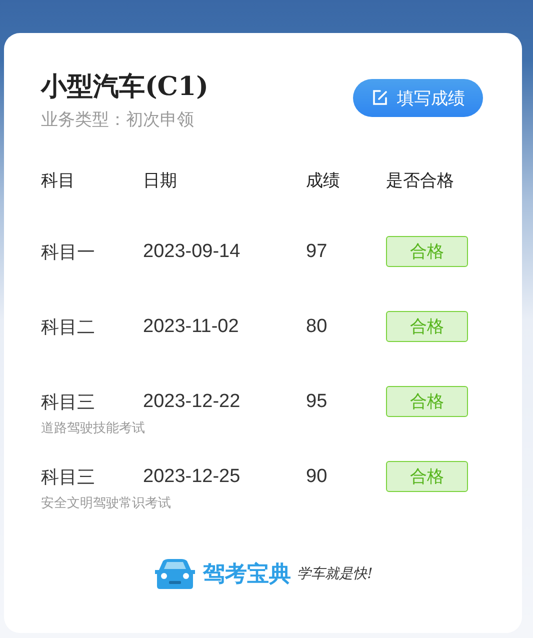 The width and height of the screenshot is (533, 638). I want to click on date-cell-text: 2023-12-25, so click(192, 477).